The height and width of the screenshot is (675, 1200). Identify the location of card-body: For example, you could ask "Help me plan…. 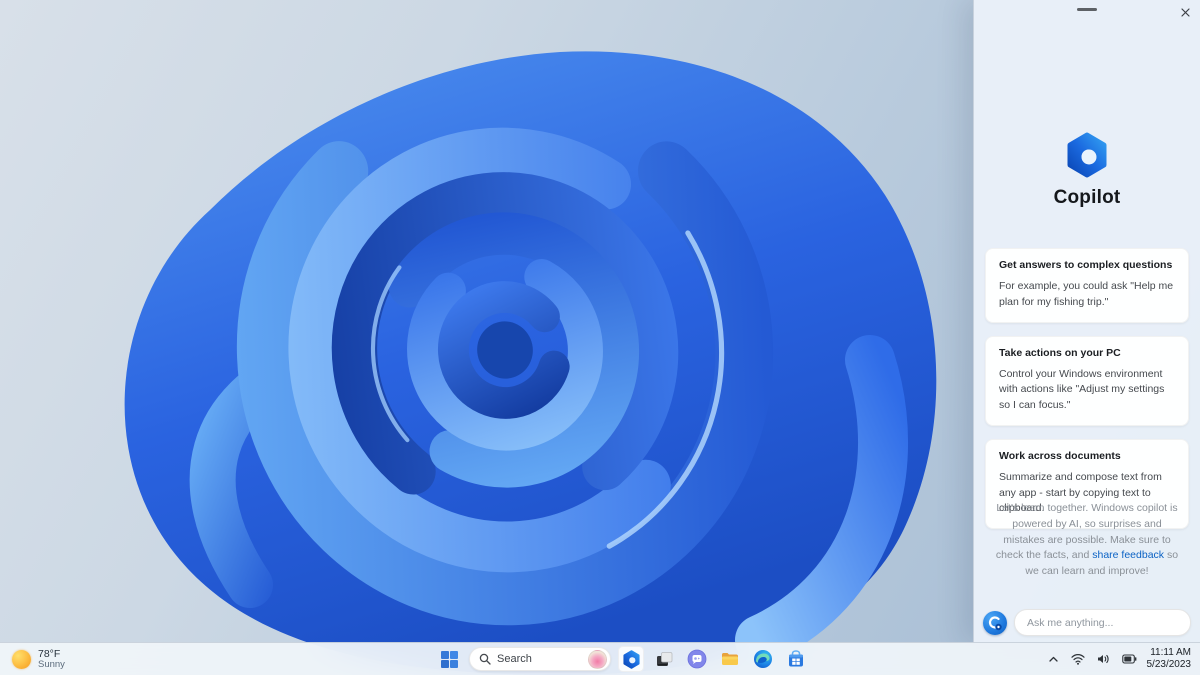
(1086, 294).